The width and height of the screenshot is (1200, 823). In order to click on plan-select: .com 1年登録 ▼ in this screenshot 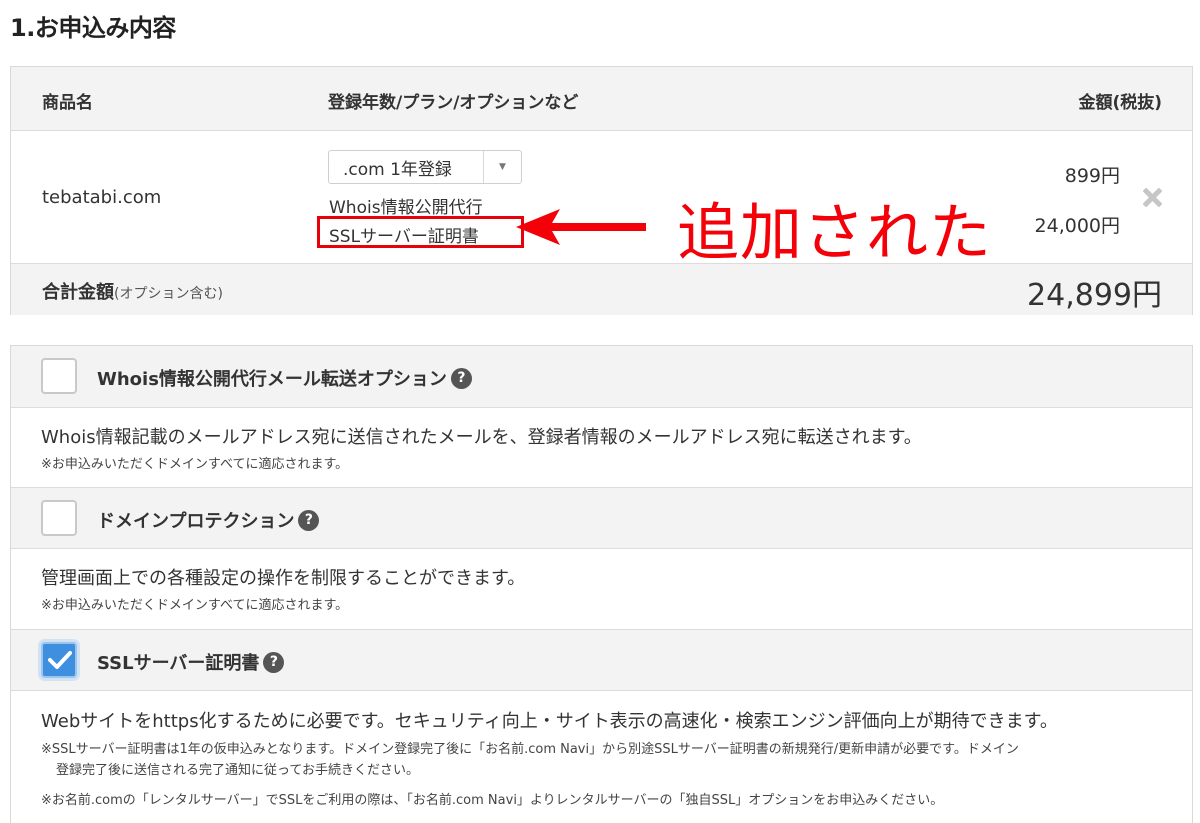, I will do `click(425, 167)`.